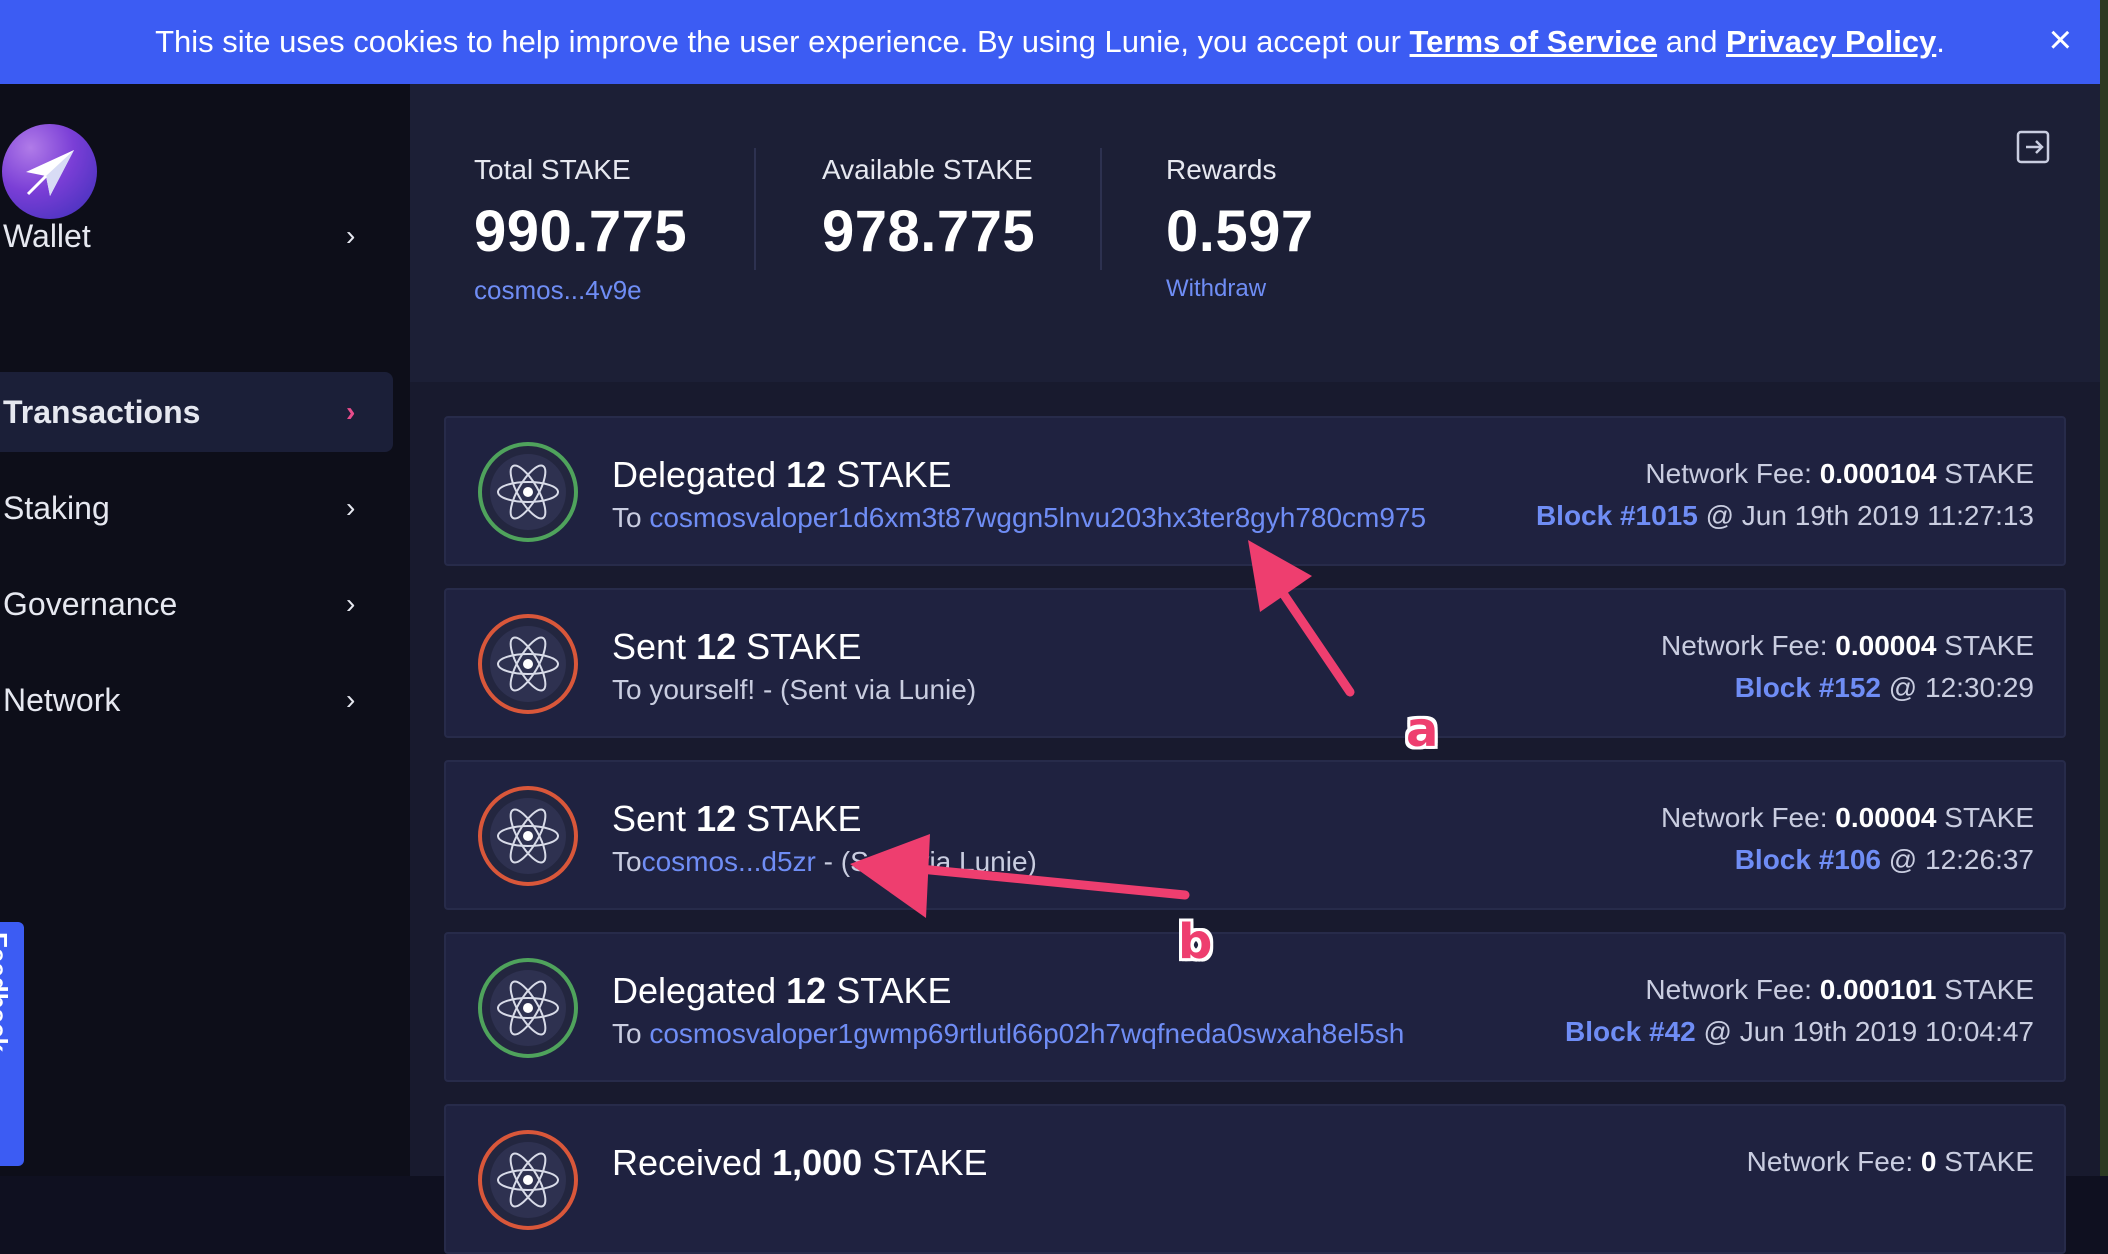 Image resolution: width=2108 pixels, height=1254 pixels. What do you see at coordinates (1630, 1031) in the screenshot?
I see `block-link: Block #42` at bounding box center [1630, 1031].